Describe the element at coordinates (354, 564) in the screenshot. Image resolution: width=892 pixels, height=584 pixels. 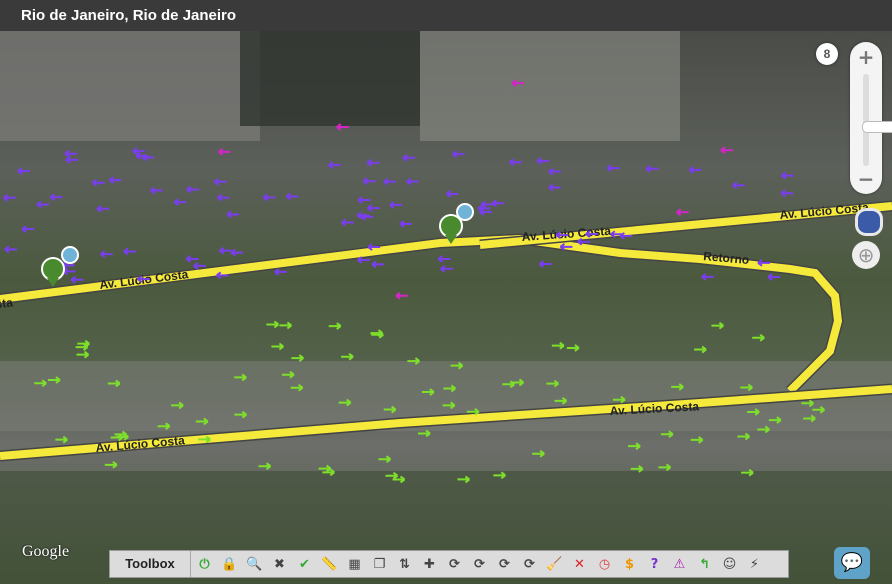
I see `grid-icon: ▦` at that location.